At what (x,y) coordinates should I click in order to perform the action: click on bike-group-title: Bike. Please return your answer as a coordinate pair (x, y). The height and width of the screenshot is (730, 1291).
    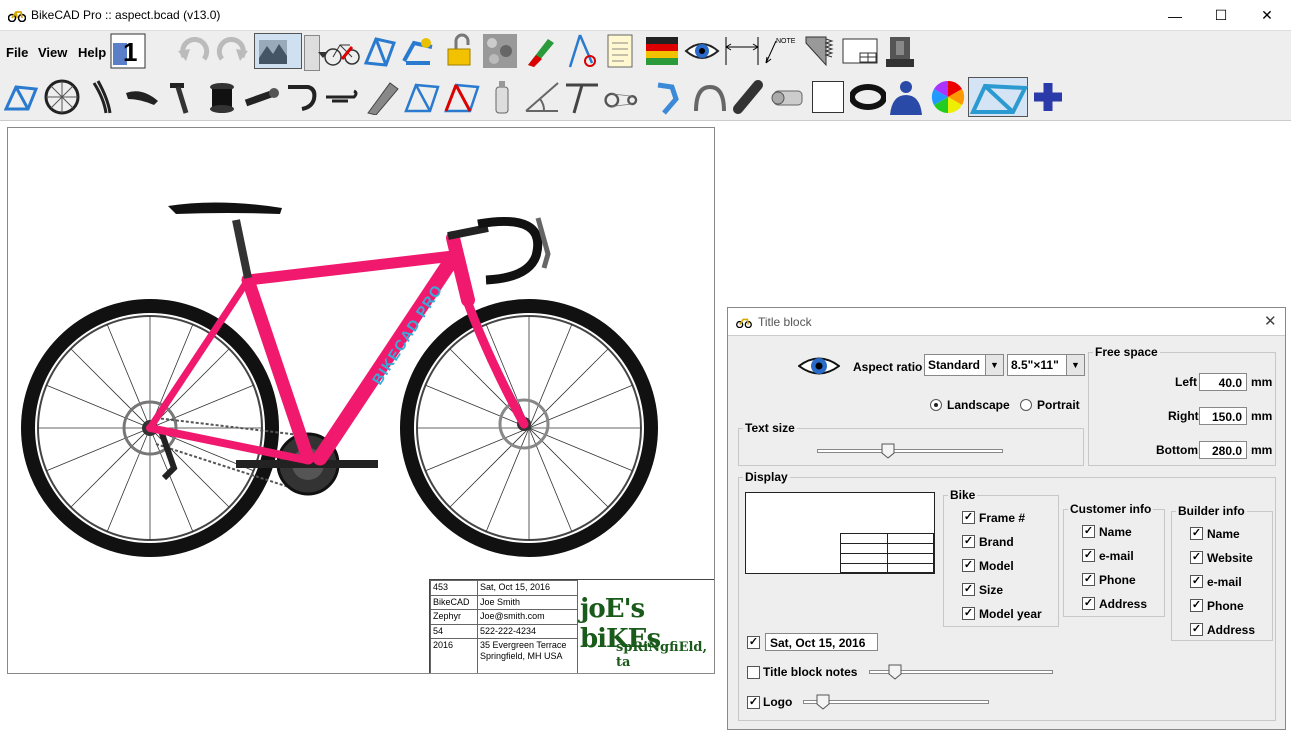
    Looking at the image, I should click on (963, 495).